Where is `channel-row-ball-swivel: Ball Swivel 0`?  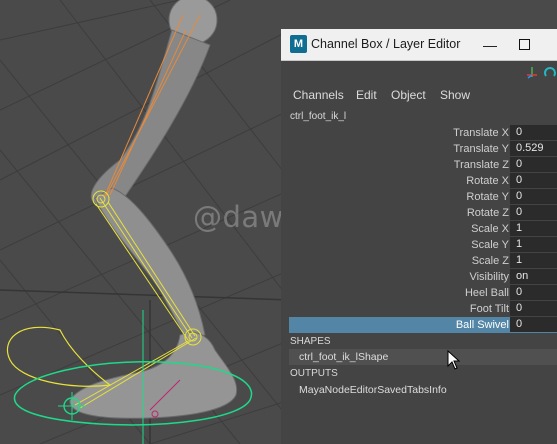 channel-row-ball-swivel: Ball Swivel 0 is located at coordinates (423, 325).